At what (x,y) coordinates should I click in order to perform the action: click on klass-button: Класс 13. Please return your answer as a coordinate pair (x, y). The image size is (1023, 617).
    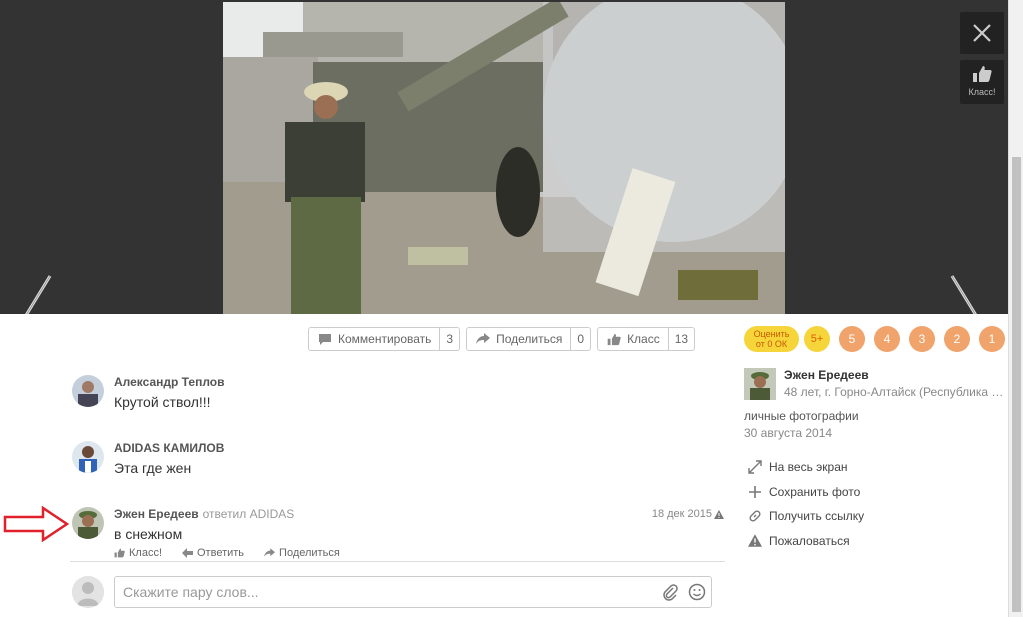
    Looking at the image, I should click on (646, 339).